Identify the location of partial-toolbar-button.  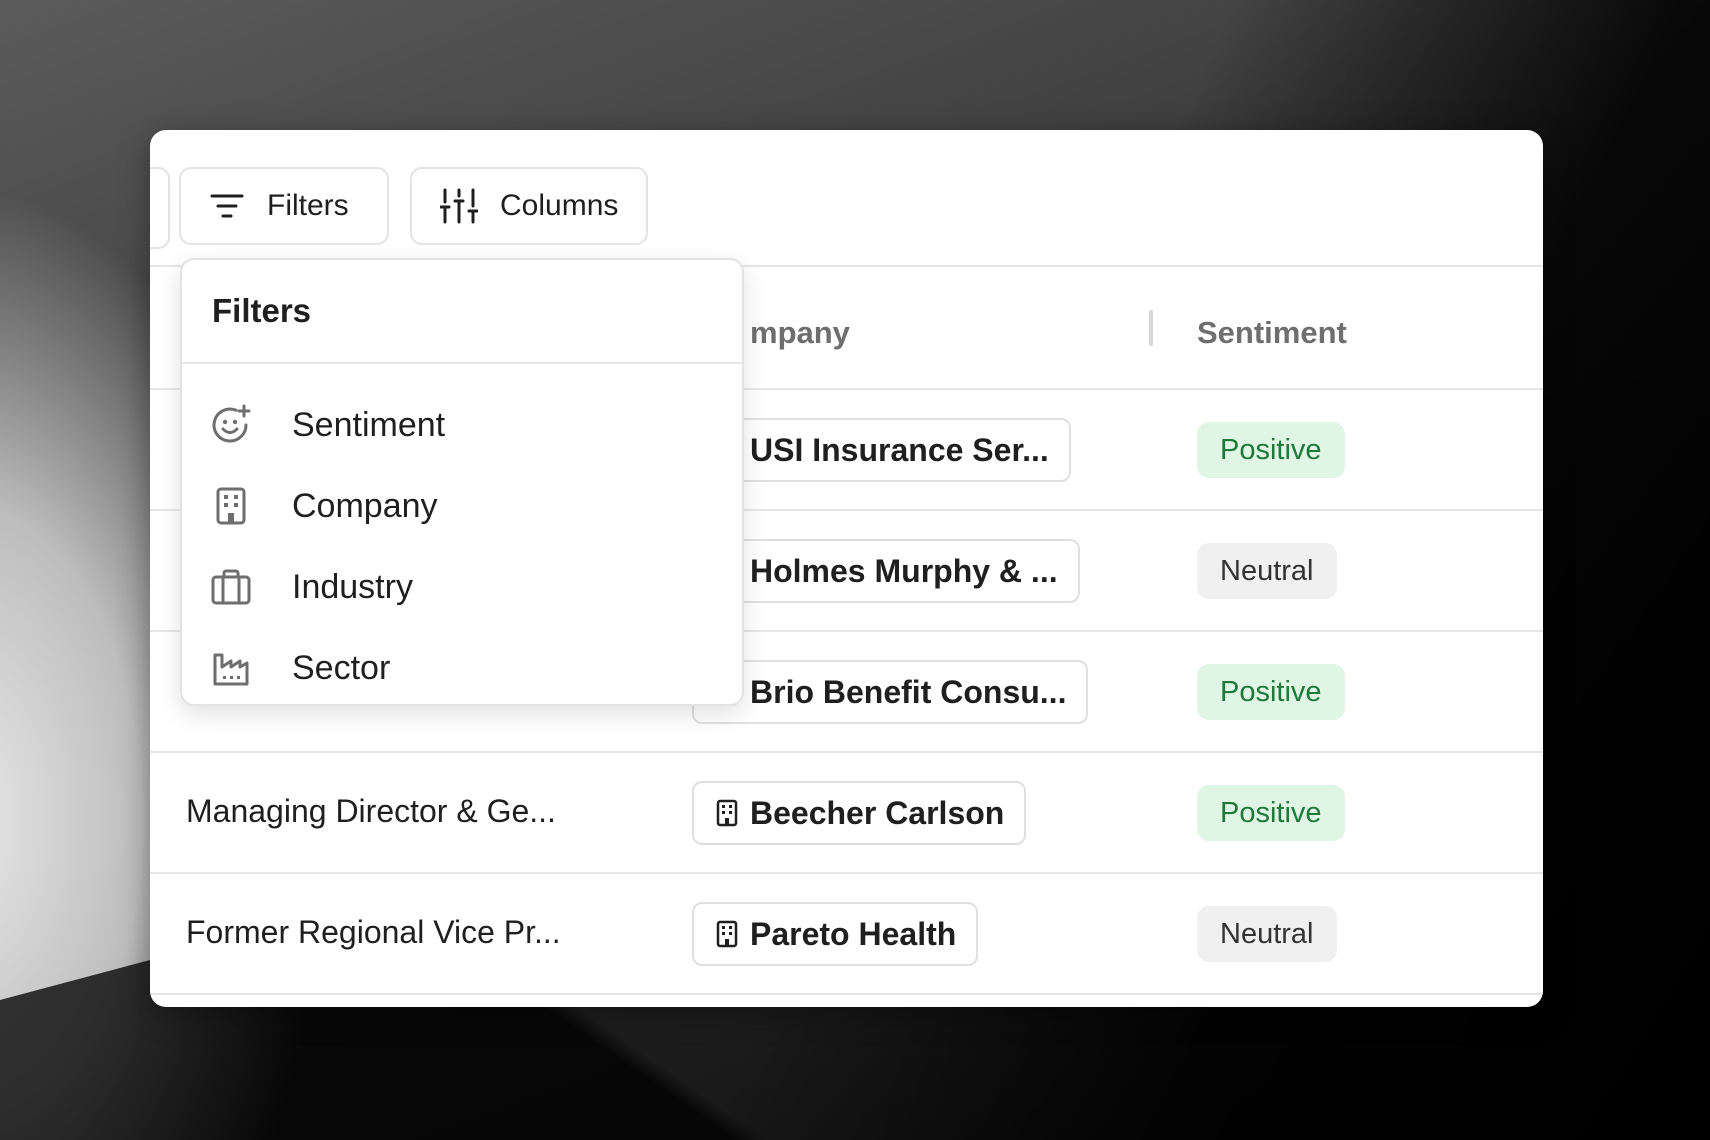
(160, 208).